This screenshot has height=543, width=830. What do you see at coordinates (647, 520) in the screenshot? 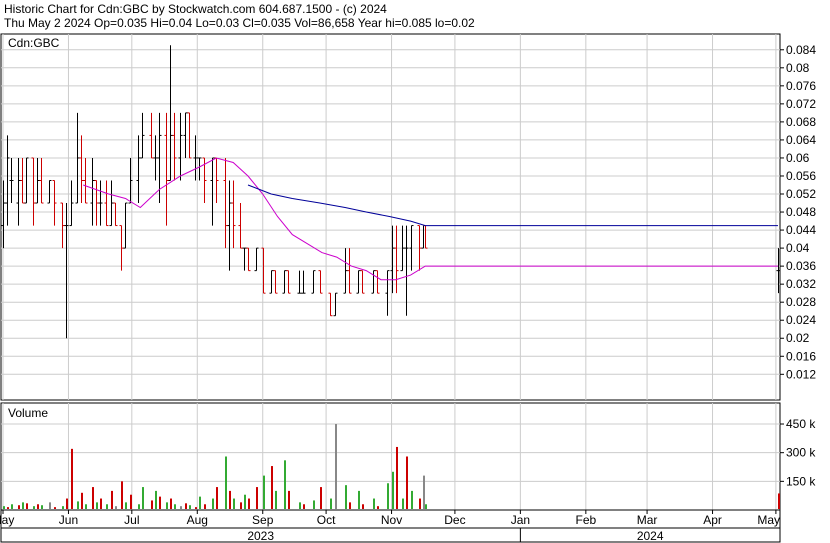
I see `x-month-label: Mar` at bounding box center [647, 520].